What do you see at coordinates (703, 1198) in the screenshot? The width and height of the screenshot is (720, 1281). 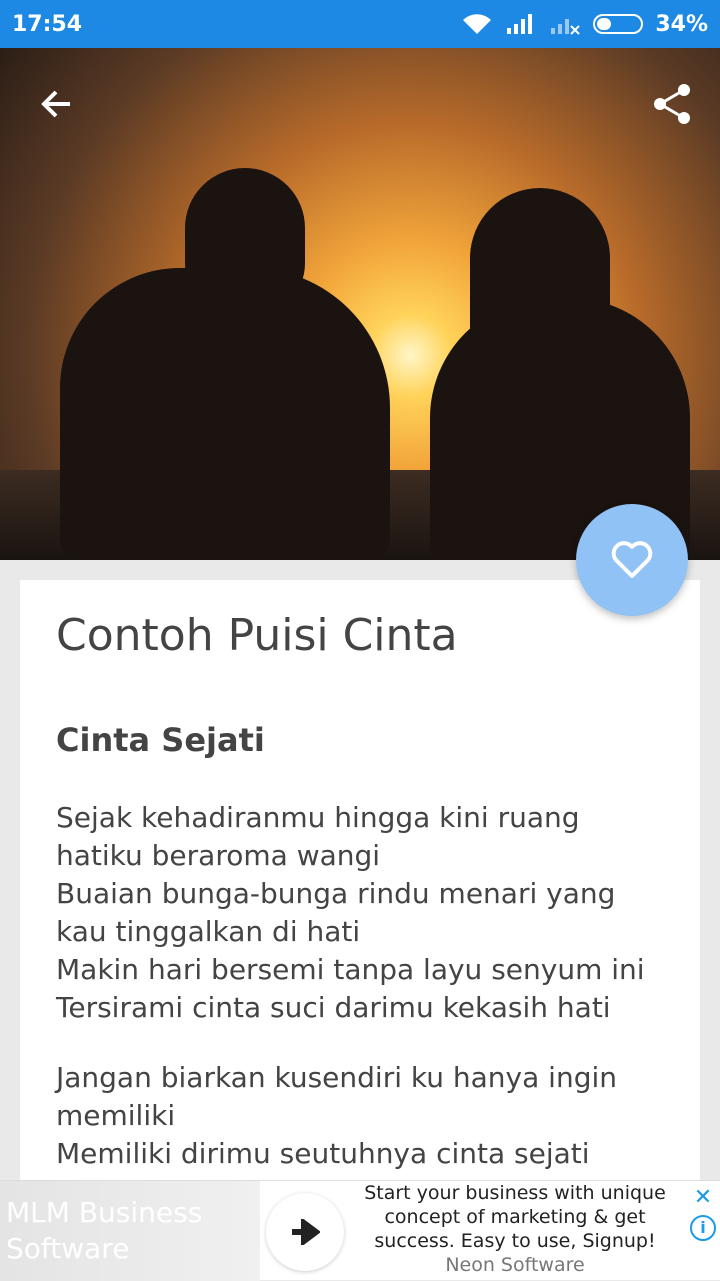 I see `close-icon: ✕` at bounding box center [703, 1198].